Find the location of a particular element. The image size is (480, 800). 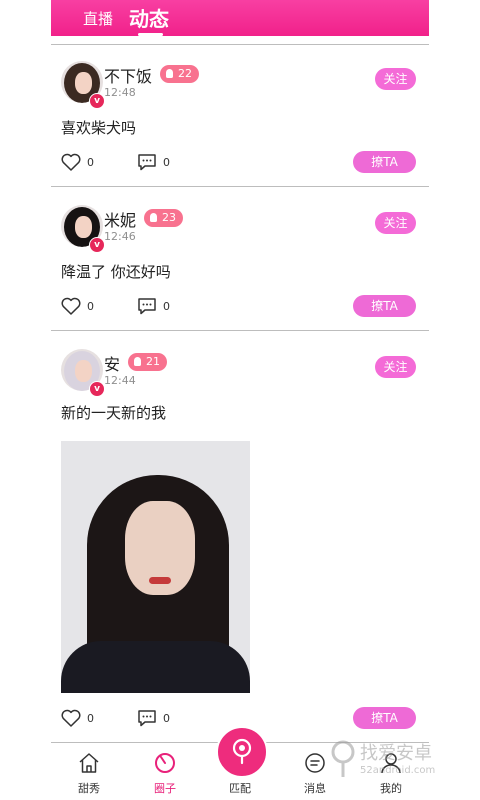

level-value: 22 is located at coordinates (185, 73).